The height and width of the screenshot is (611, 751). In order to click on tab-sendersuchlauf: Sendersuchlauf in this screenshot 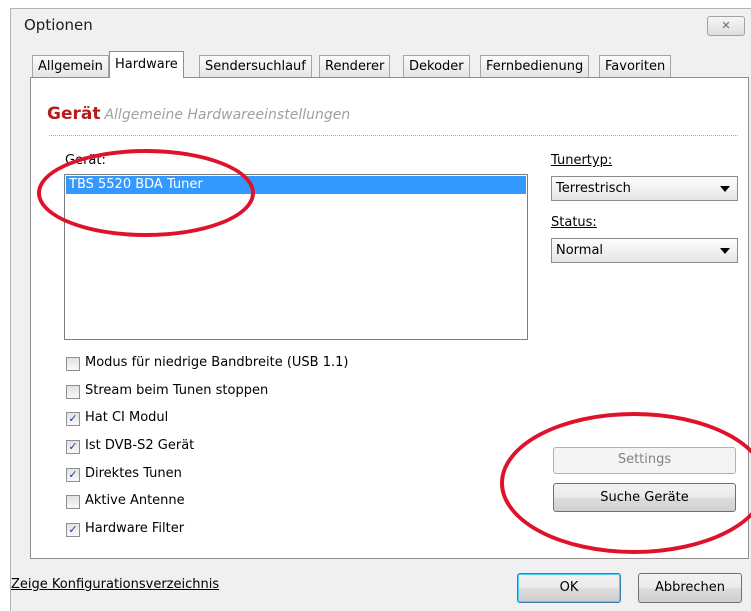, I will do `click(255, 66)`.